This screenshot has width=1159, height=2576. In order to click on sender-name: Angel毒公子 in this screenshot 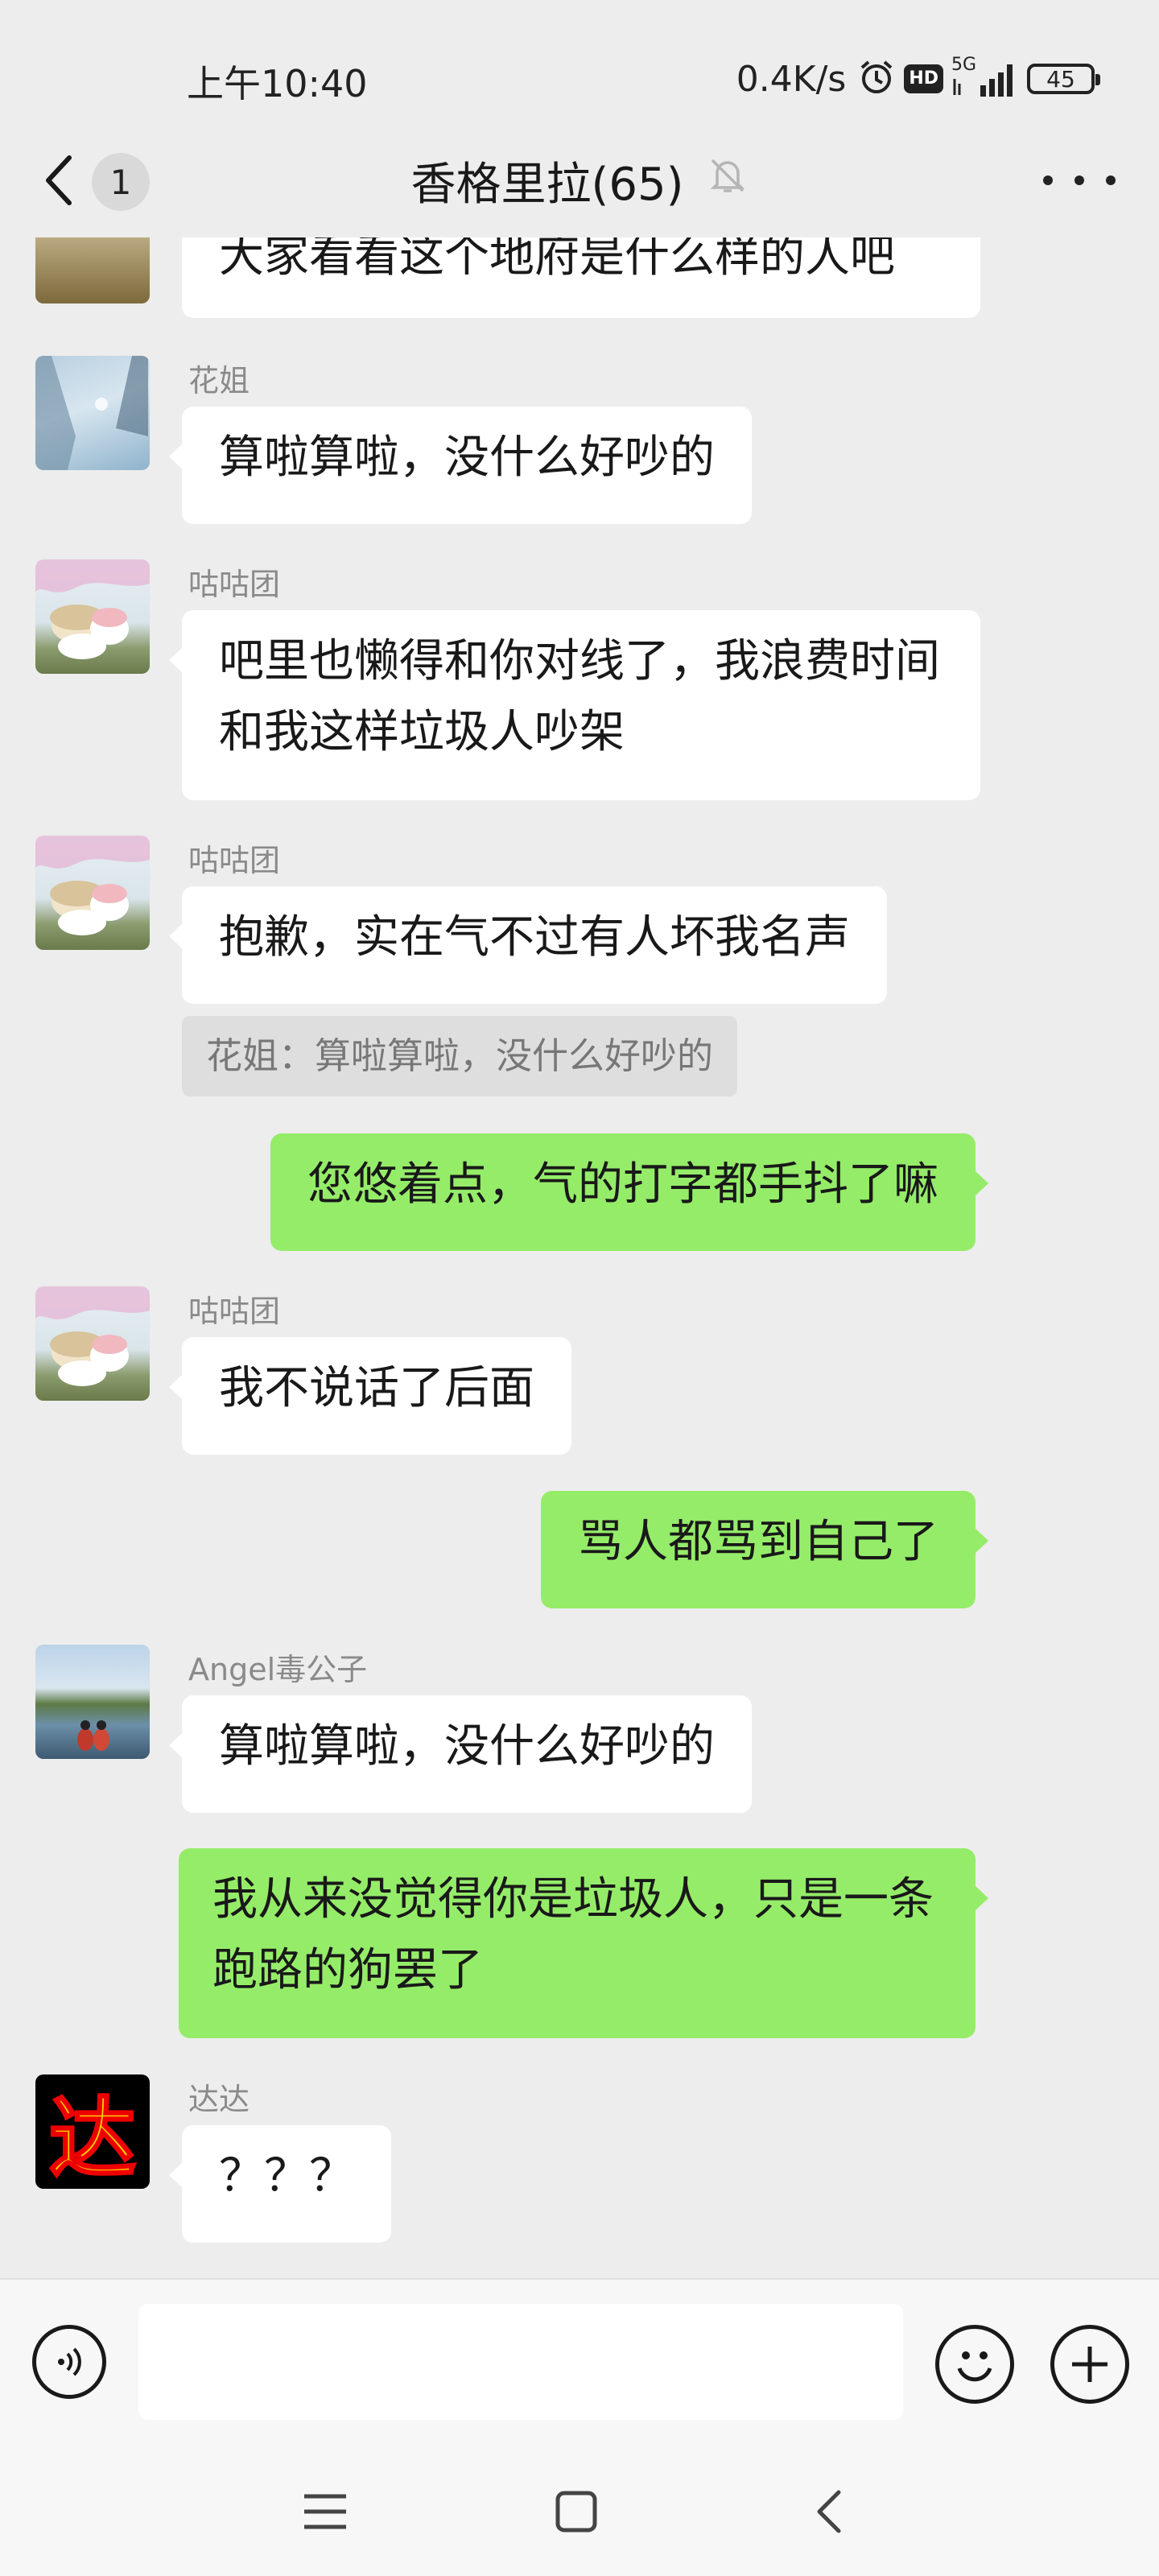, I will do `click(278, 1669)`.